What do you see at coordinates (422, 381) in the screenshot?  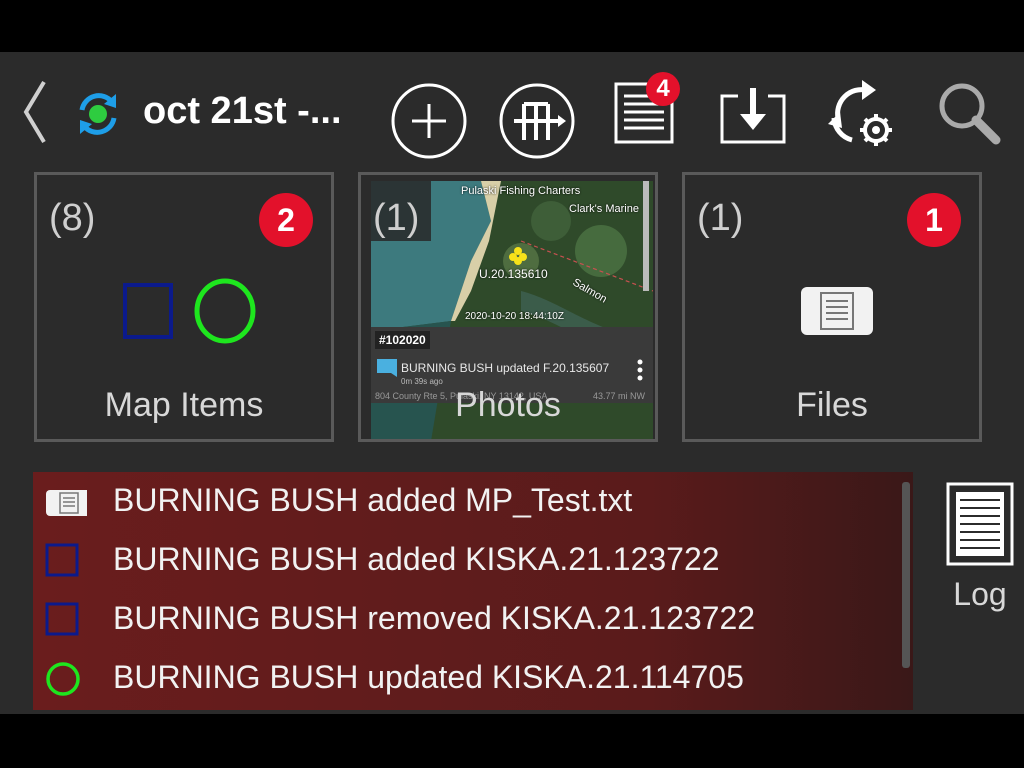 I see `photo-sub: 0m 39s ago` at bounding box center [422, 381].